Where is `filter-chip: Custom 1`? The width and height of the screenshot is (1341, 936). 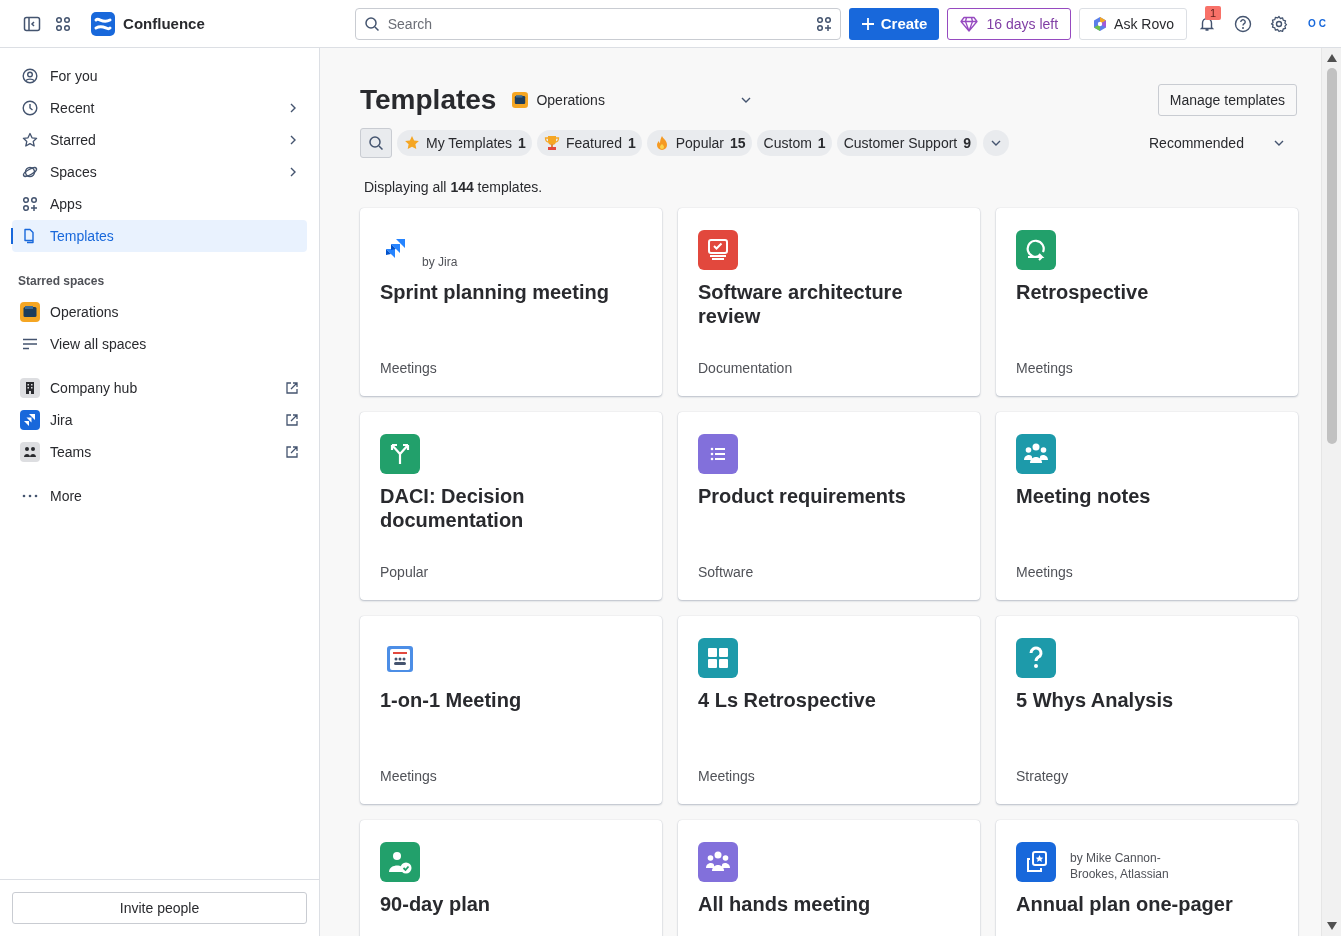
filter-chip: Custom 1 is located at coordinates (794, 143).